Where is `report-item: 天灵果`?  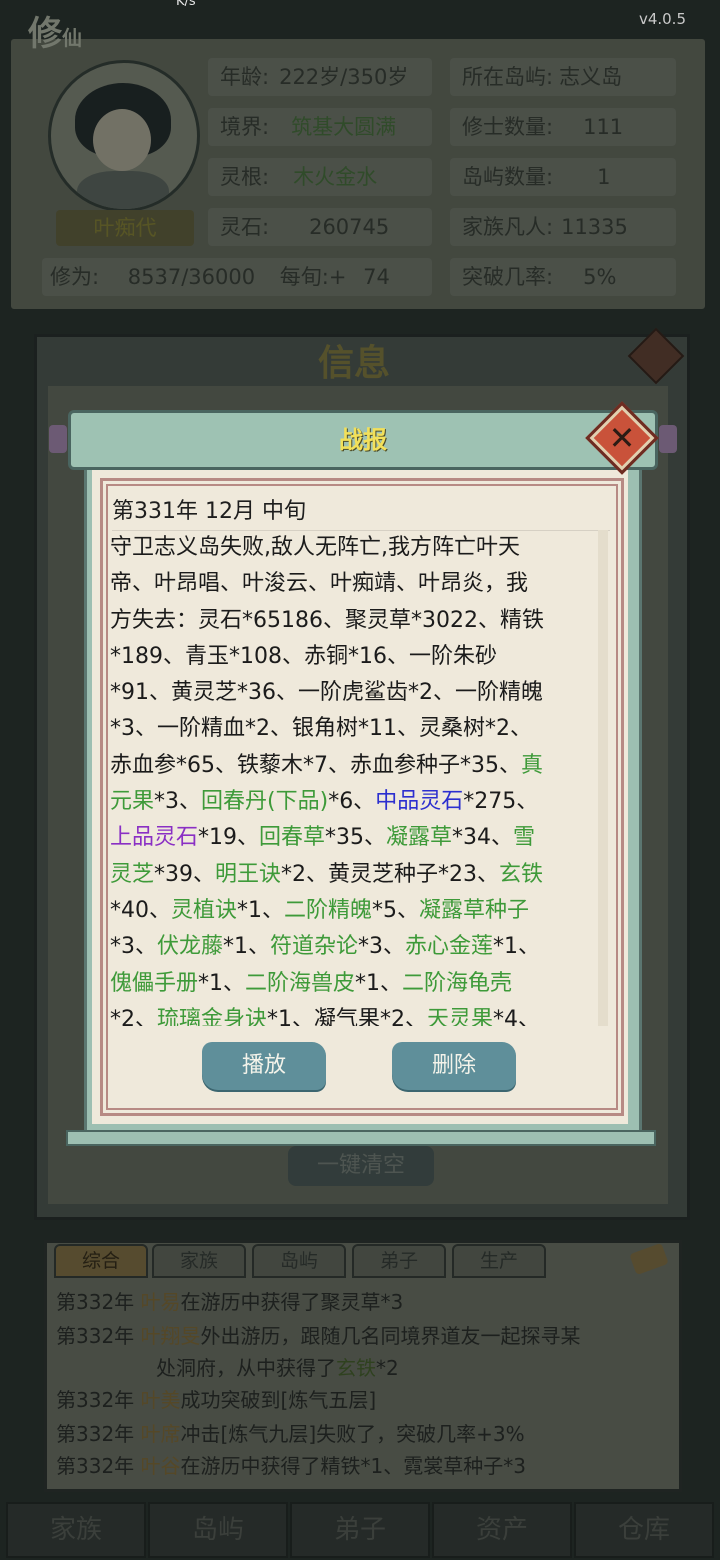 report-item: 天灵果 is located at coordinates (460, 1016).